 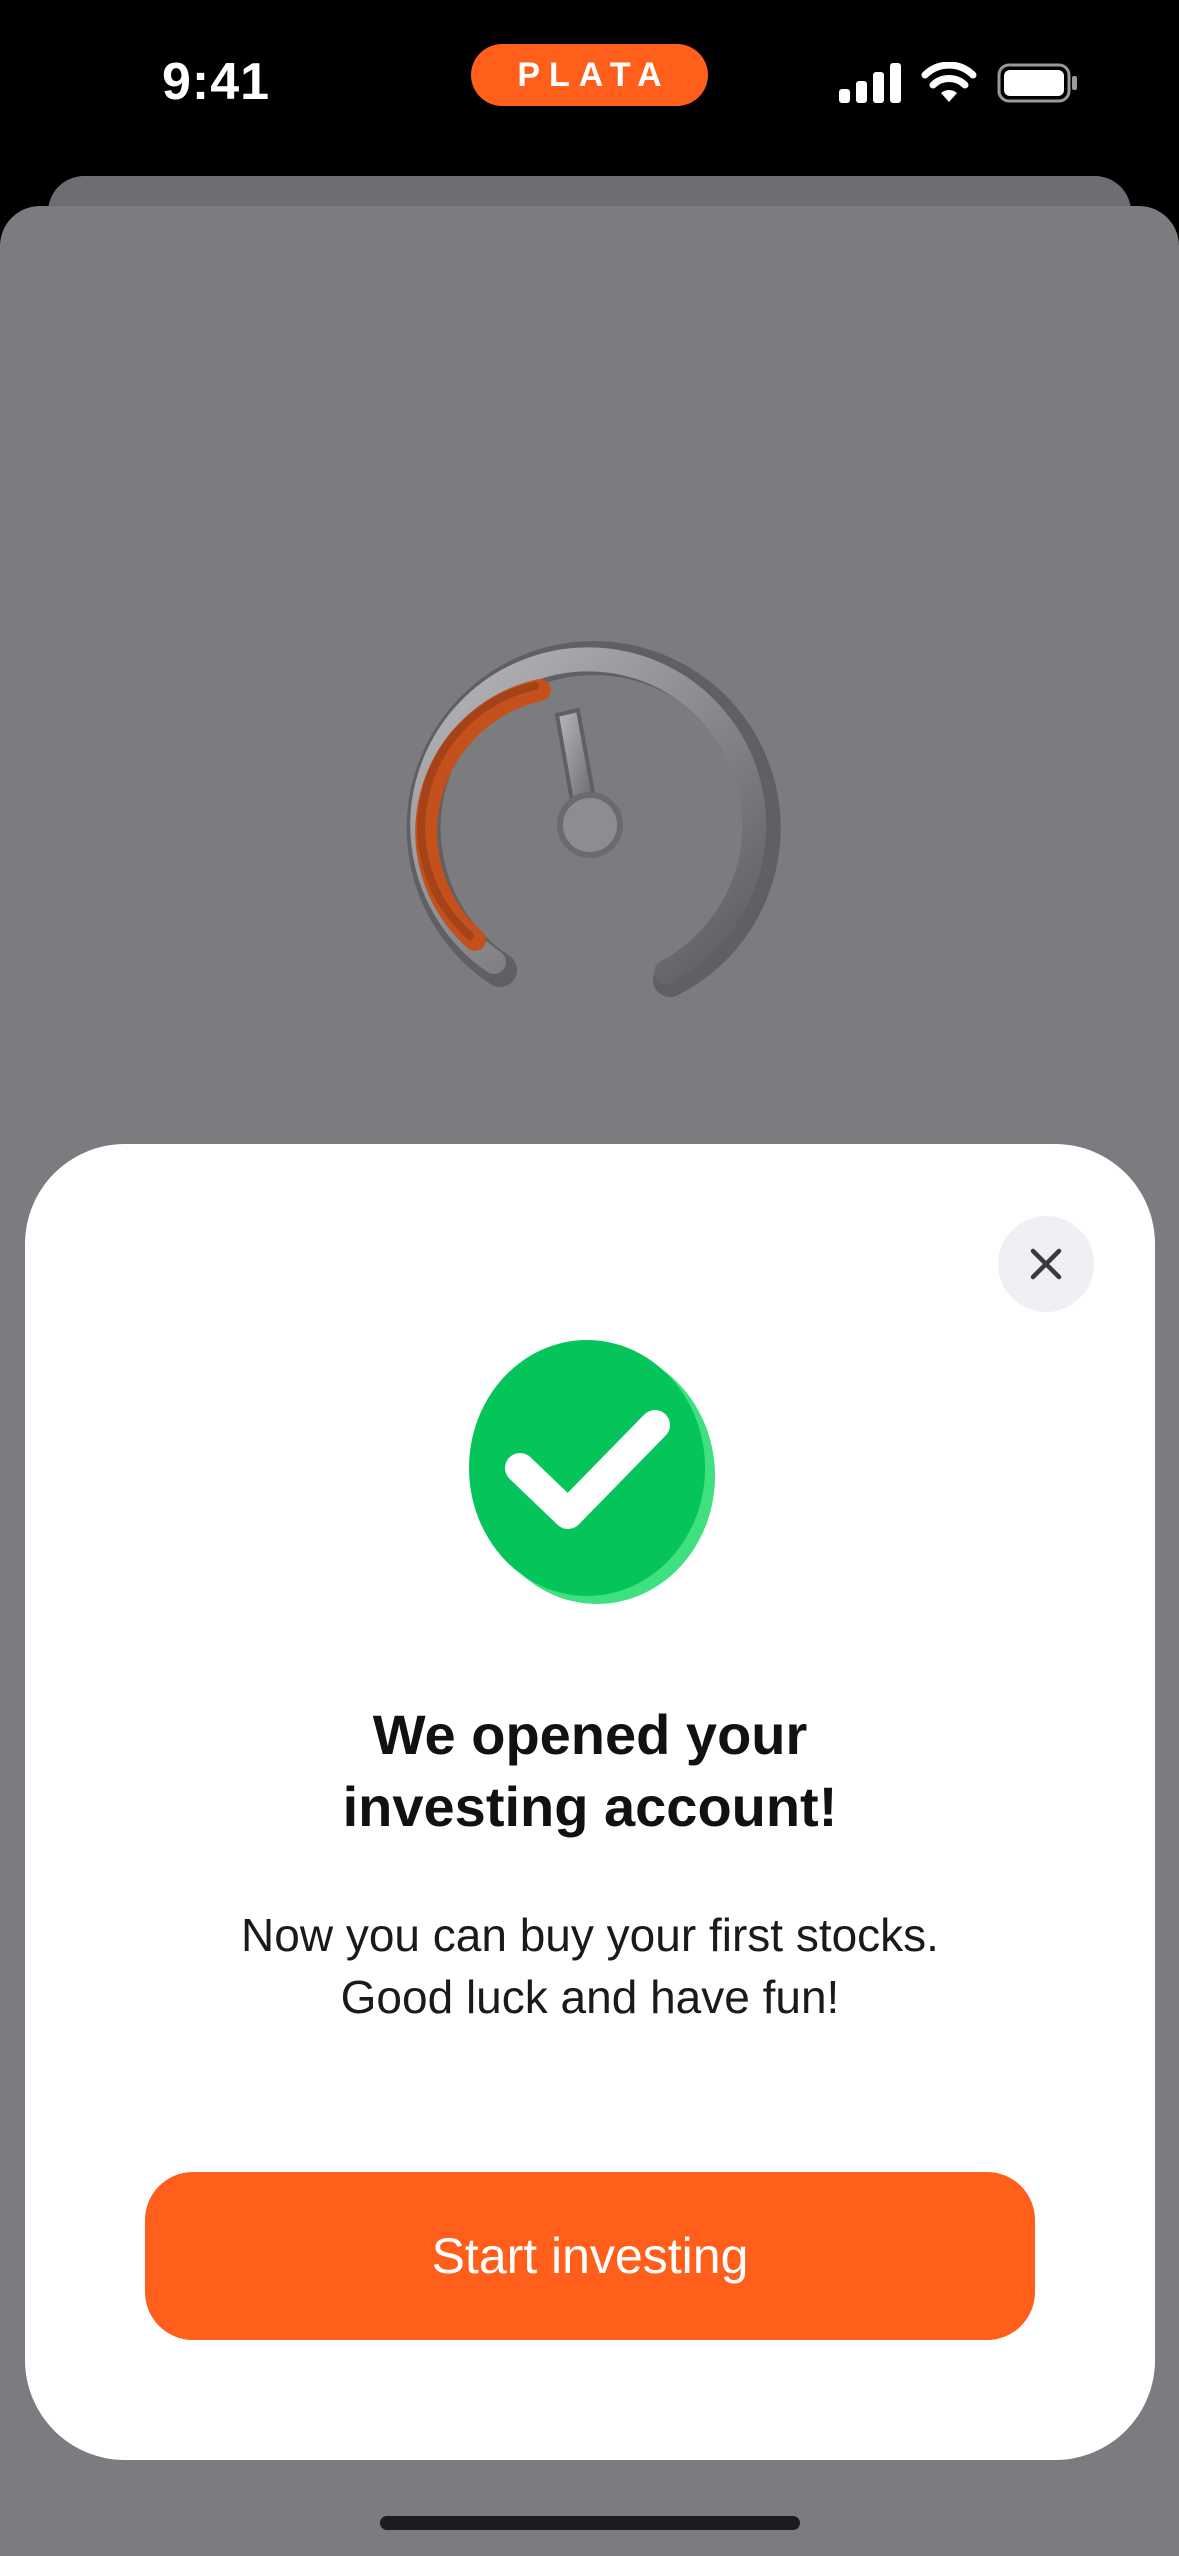 I want to click on wifi-icon, so click(x=949, y=82).